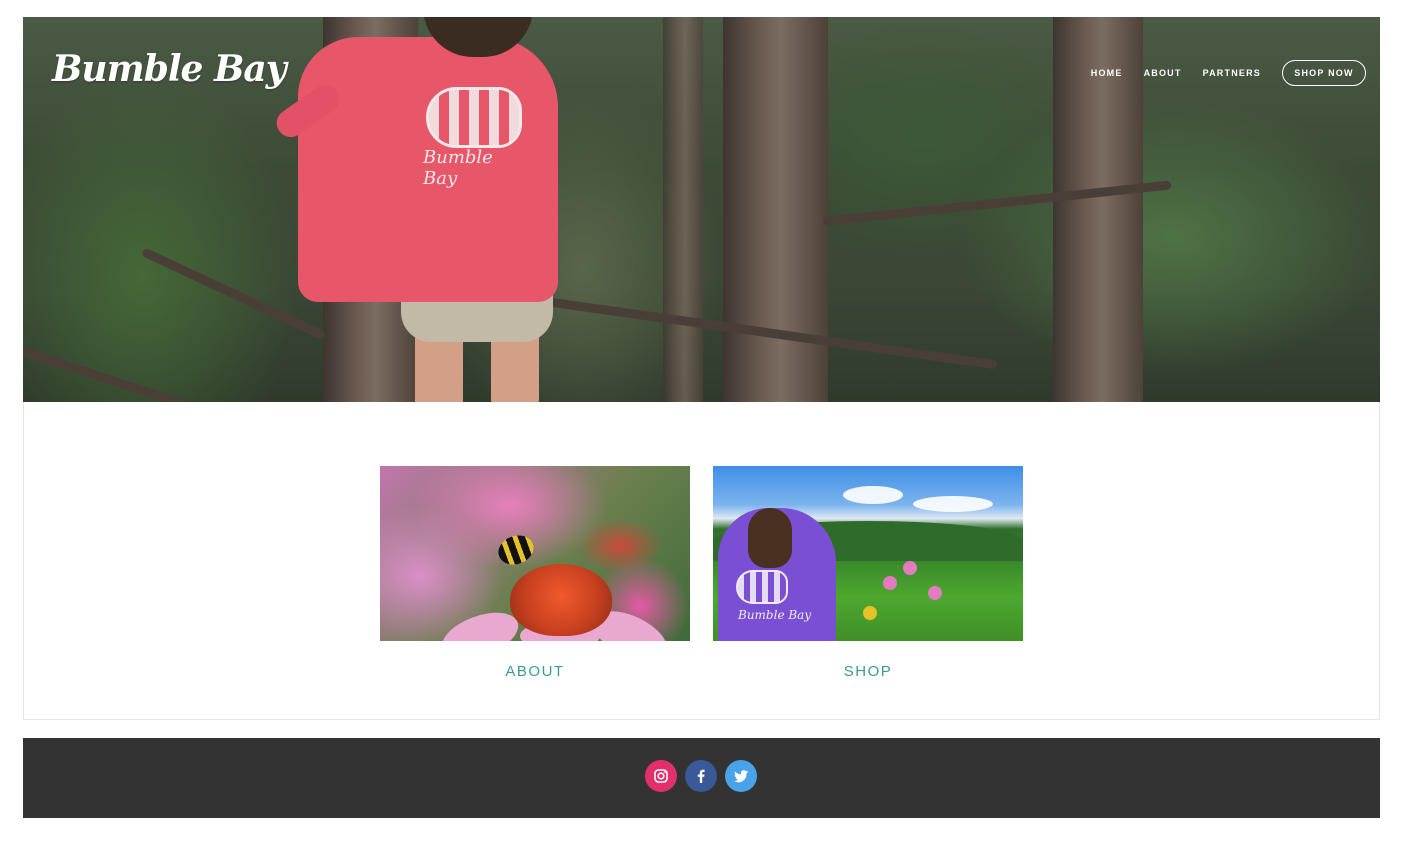  I want to click on about-image, so click(535, 553).